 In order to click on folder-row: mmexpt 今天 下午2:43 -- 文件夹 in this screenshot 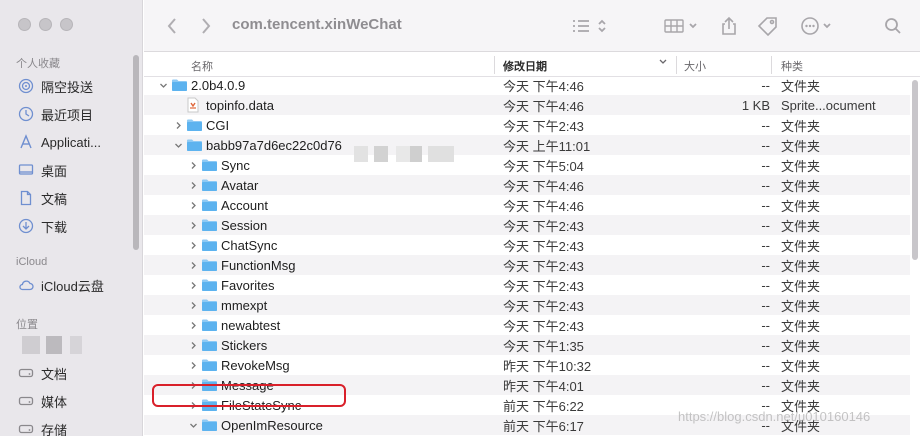, I will do `click(527, 305)`.